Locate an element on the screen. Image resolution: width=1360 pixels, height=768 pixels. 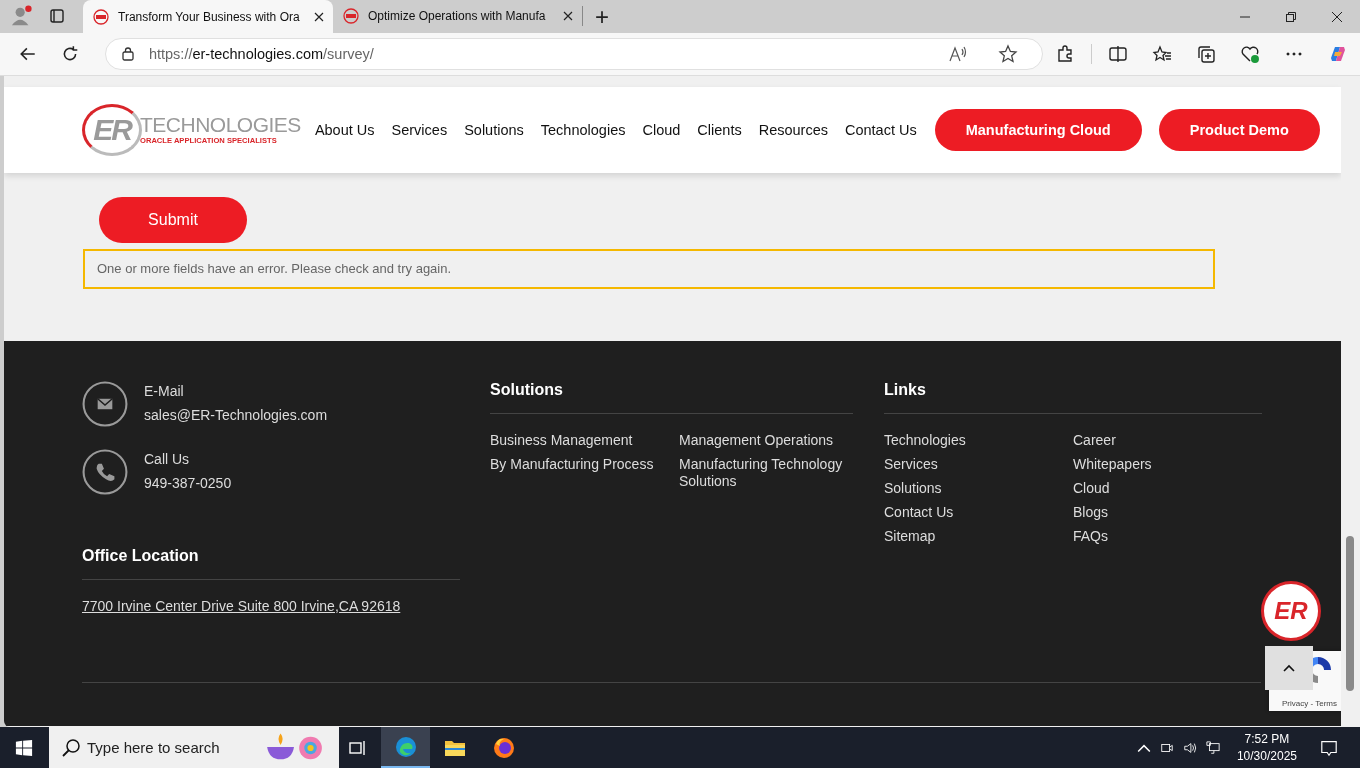
address-bar: https://er-technologies.com/survey/ is located at coordinates (574, 53).